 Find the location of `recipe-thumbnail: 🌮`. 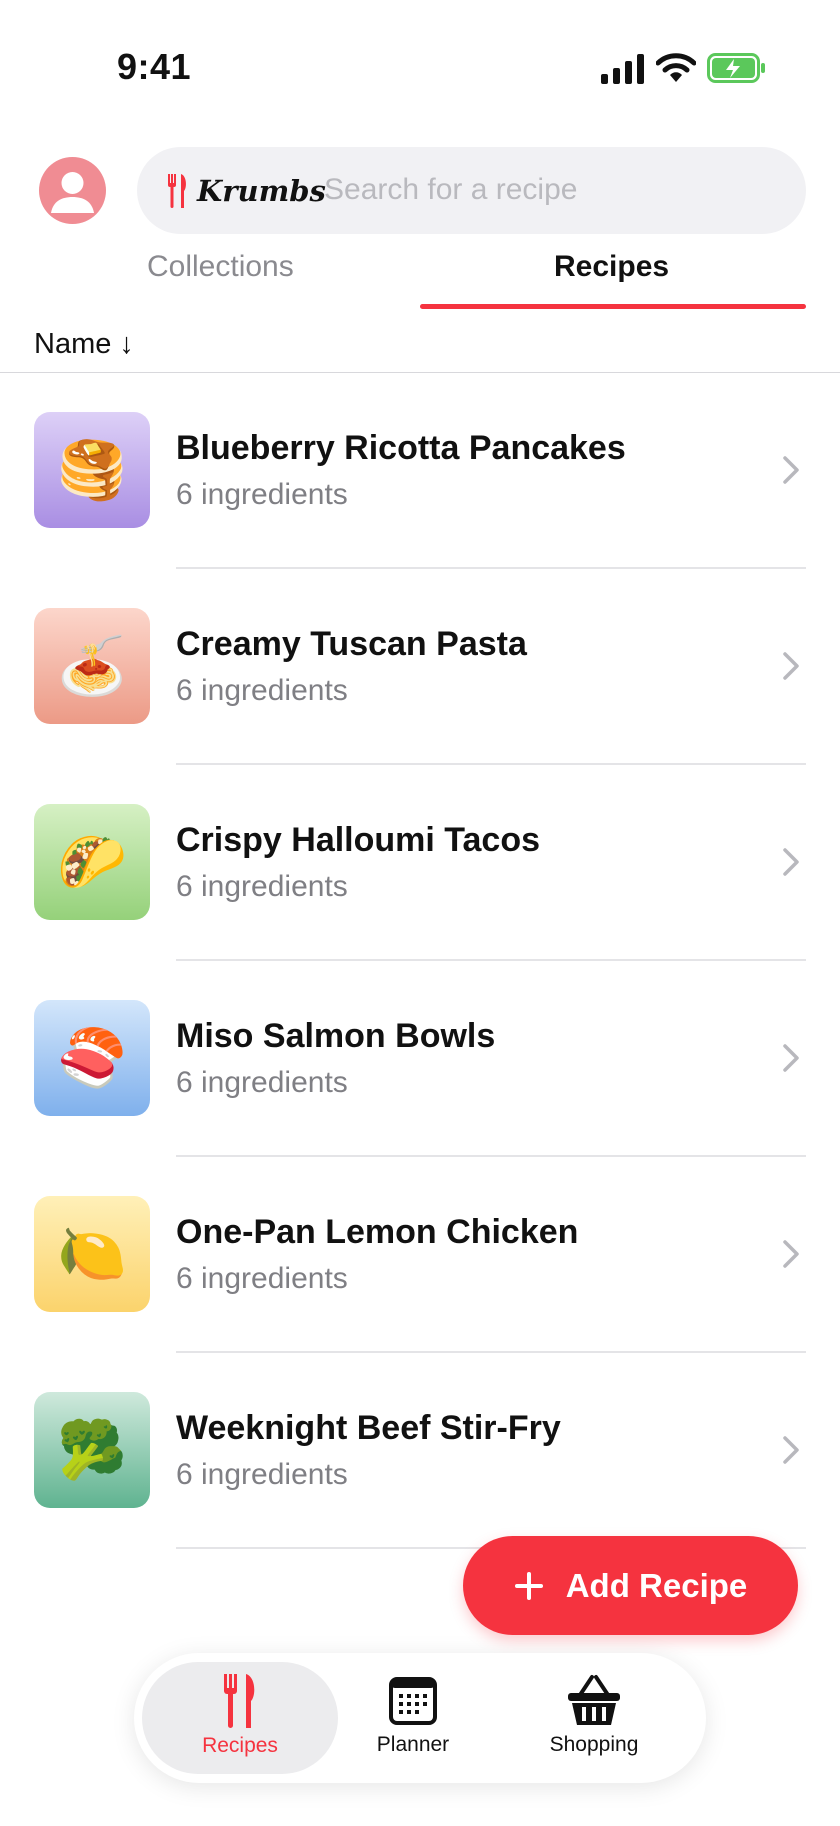

recipe-thumbnail: 🌮 is located at coordinates (92, 862).